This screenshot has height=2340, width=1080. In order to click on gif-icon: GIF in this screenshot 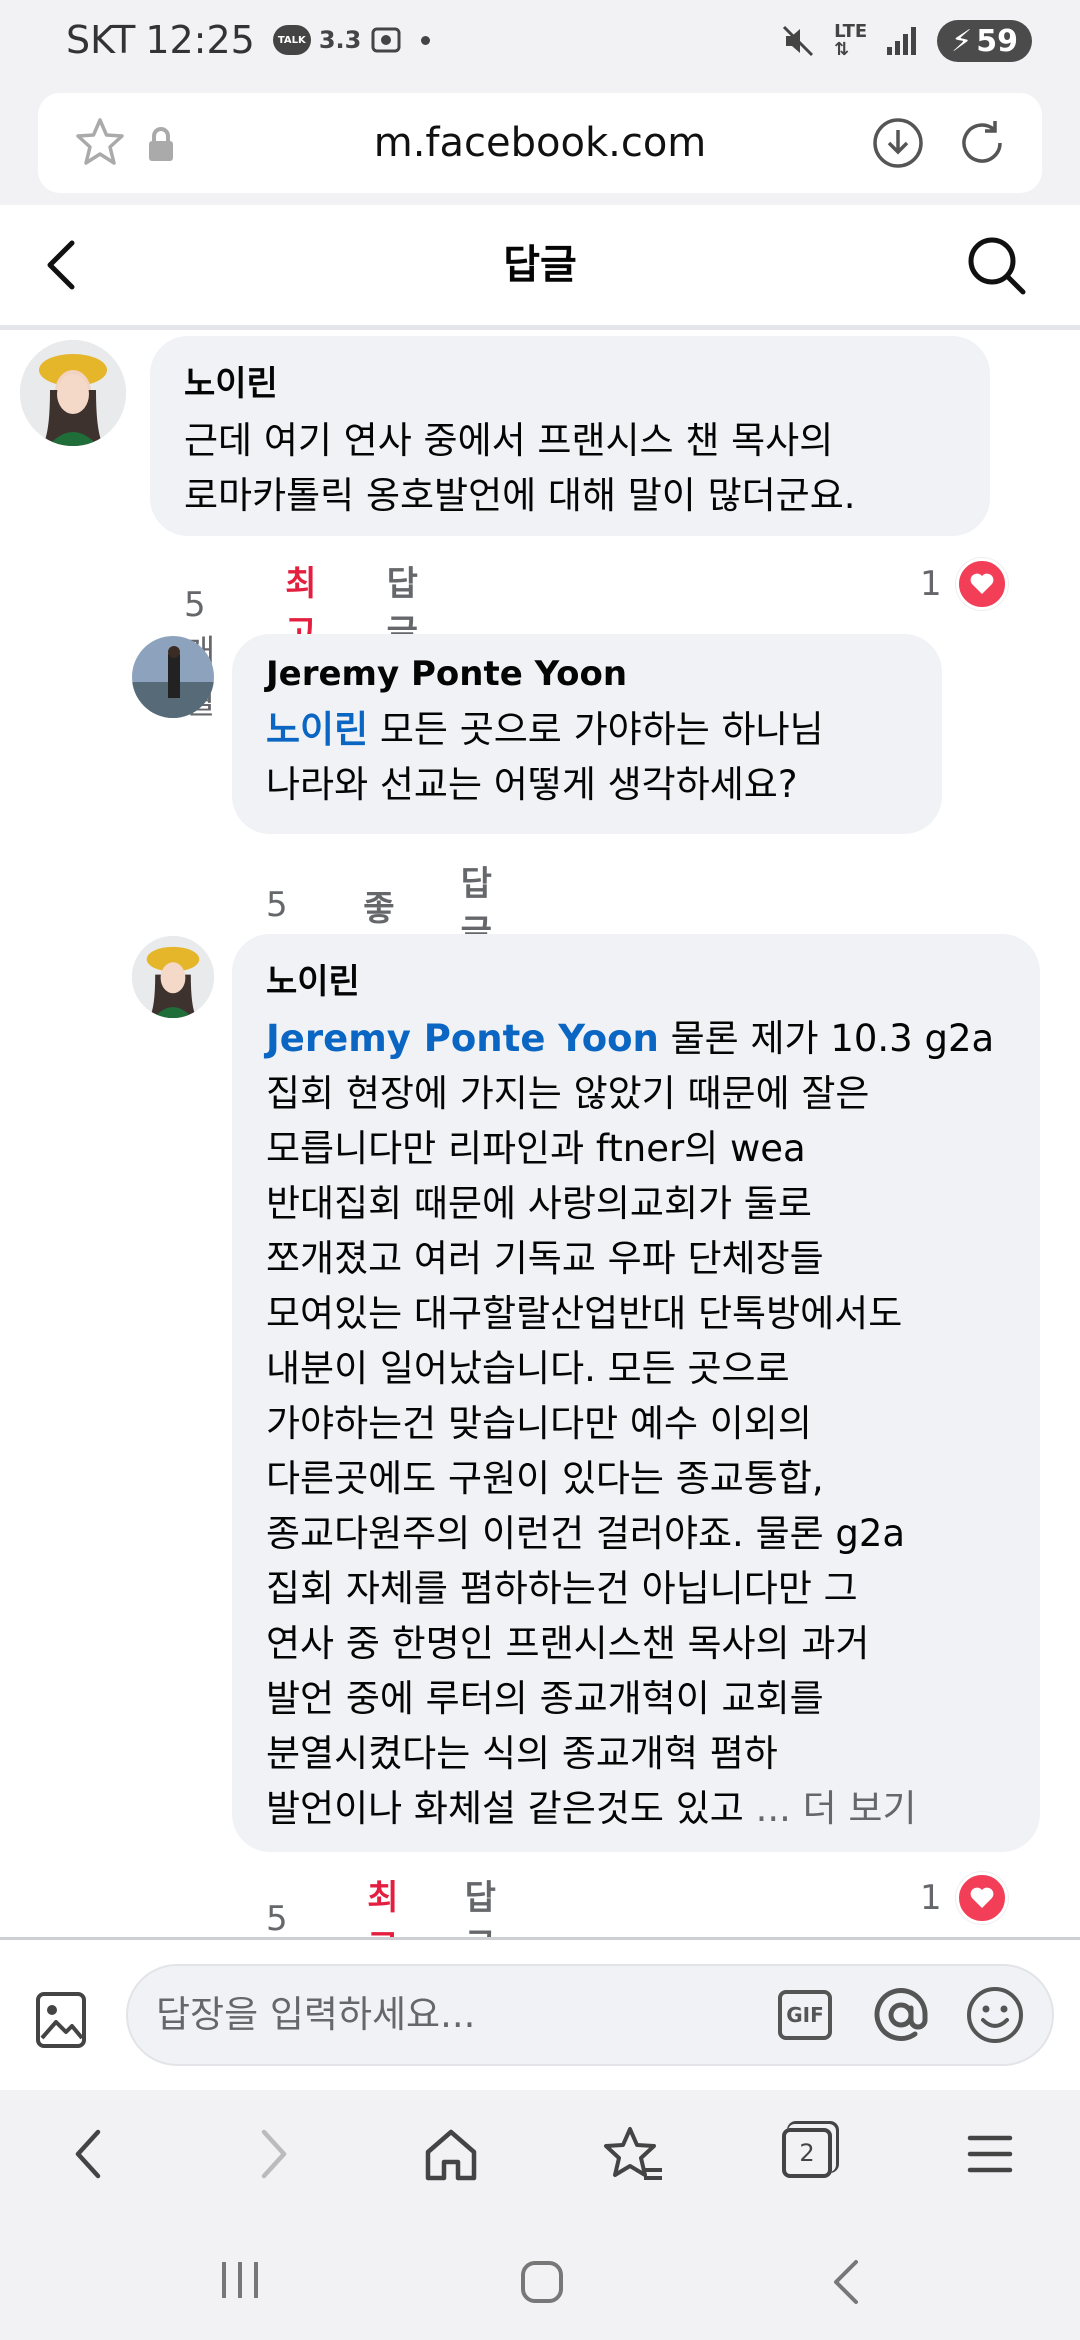, I will do `click(805, 2015)`.